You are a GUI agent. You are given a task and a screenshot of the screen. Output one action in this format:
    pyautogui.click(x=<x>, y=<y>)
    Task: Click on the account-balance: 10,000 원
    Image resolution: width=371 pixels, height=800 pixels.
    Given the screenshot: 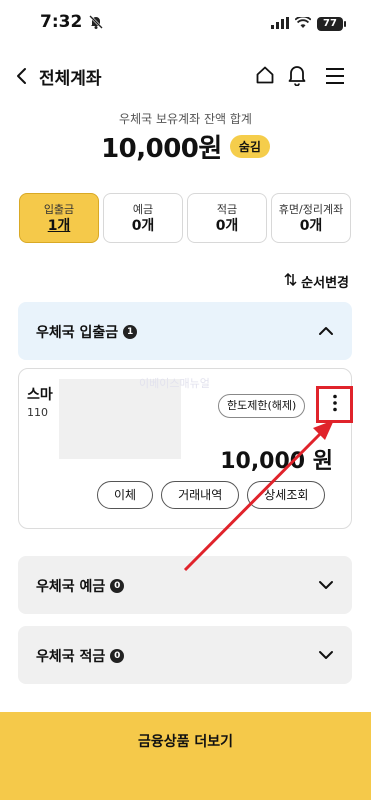 What is the action you would take?
    pyautogui.click(x=276, y=461)
    